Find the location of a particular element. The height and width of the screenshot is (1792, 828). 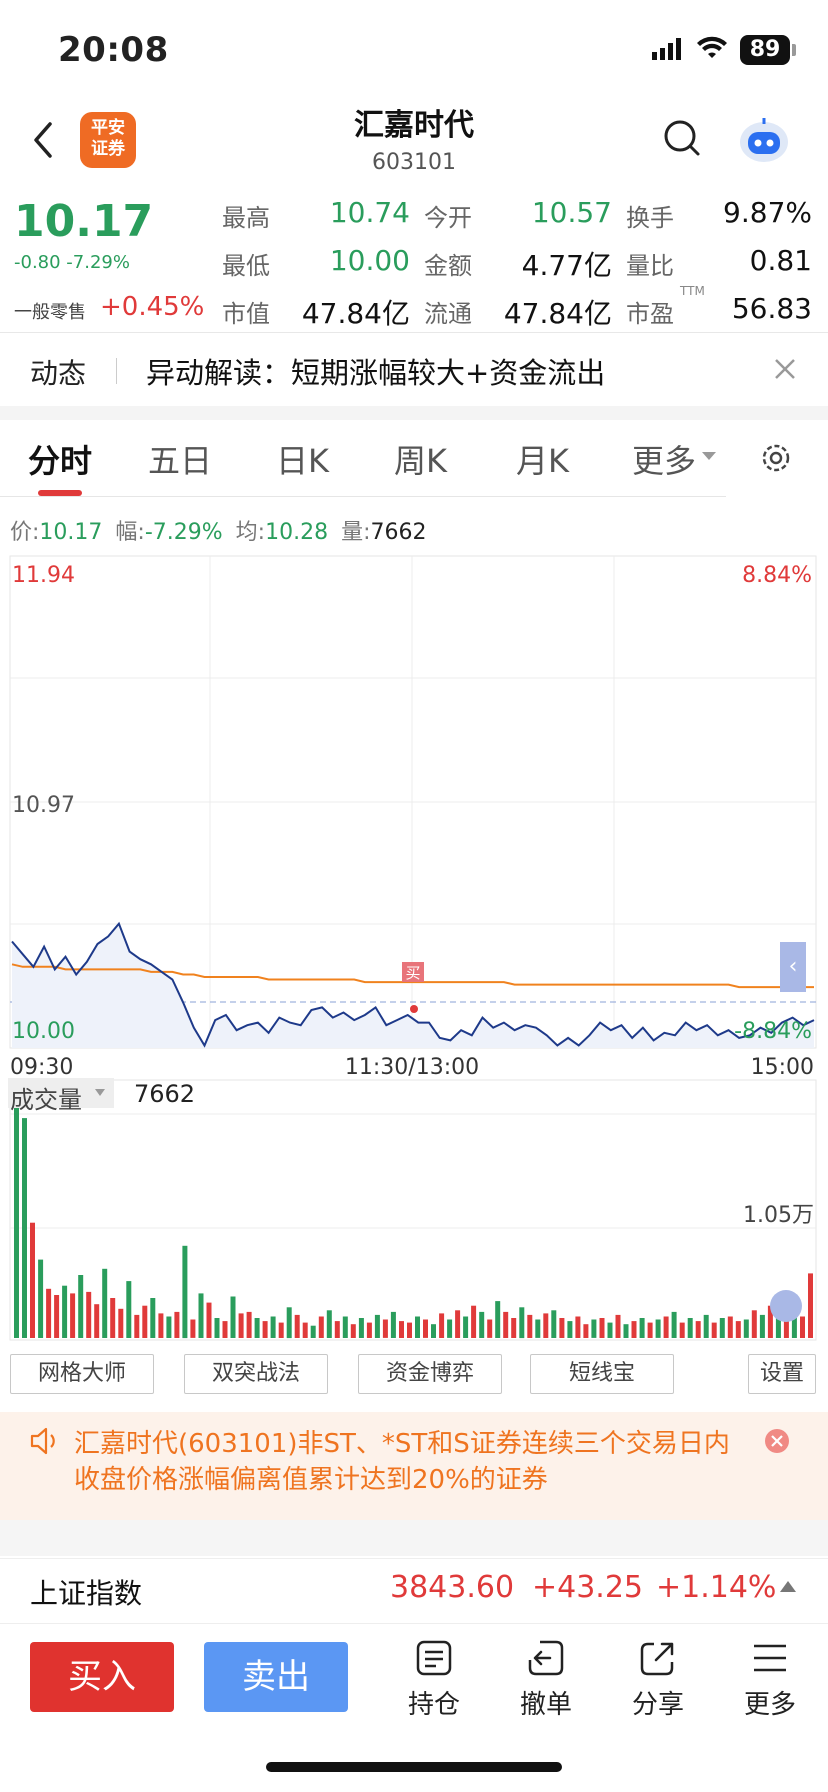

volume-label: 成交量 is located at coordinates (46, 1100).